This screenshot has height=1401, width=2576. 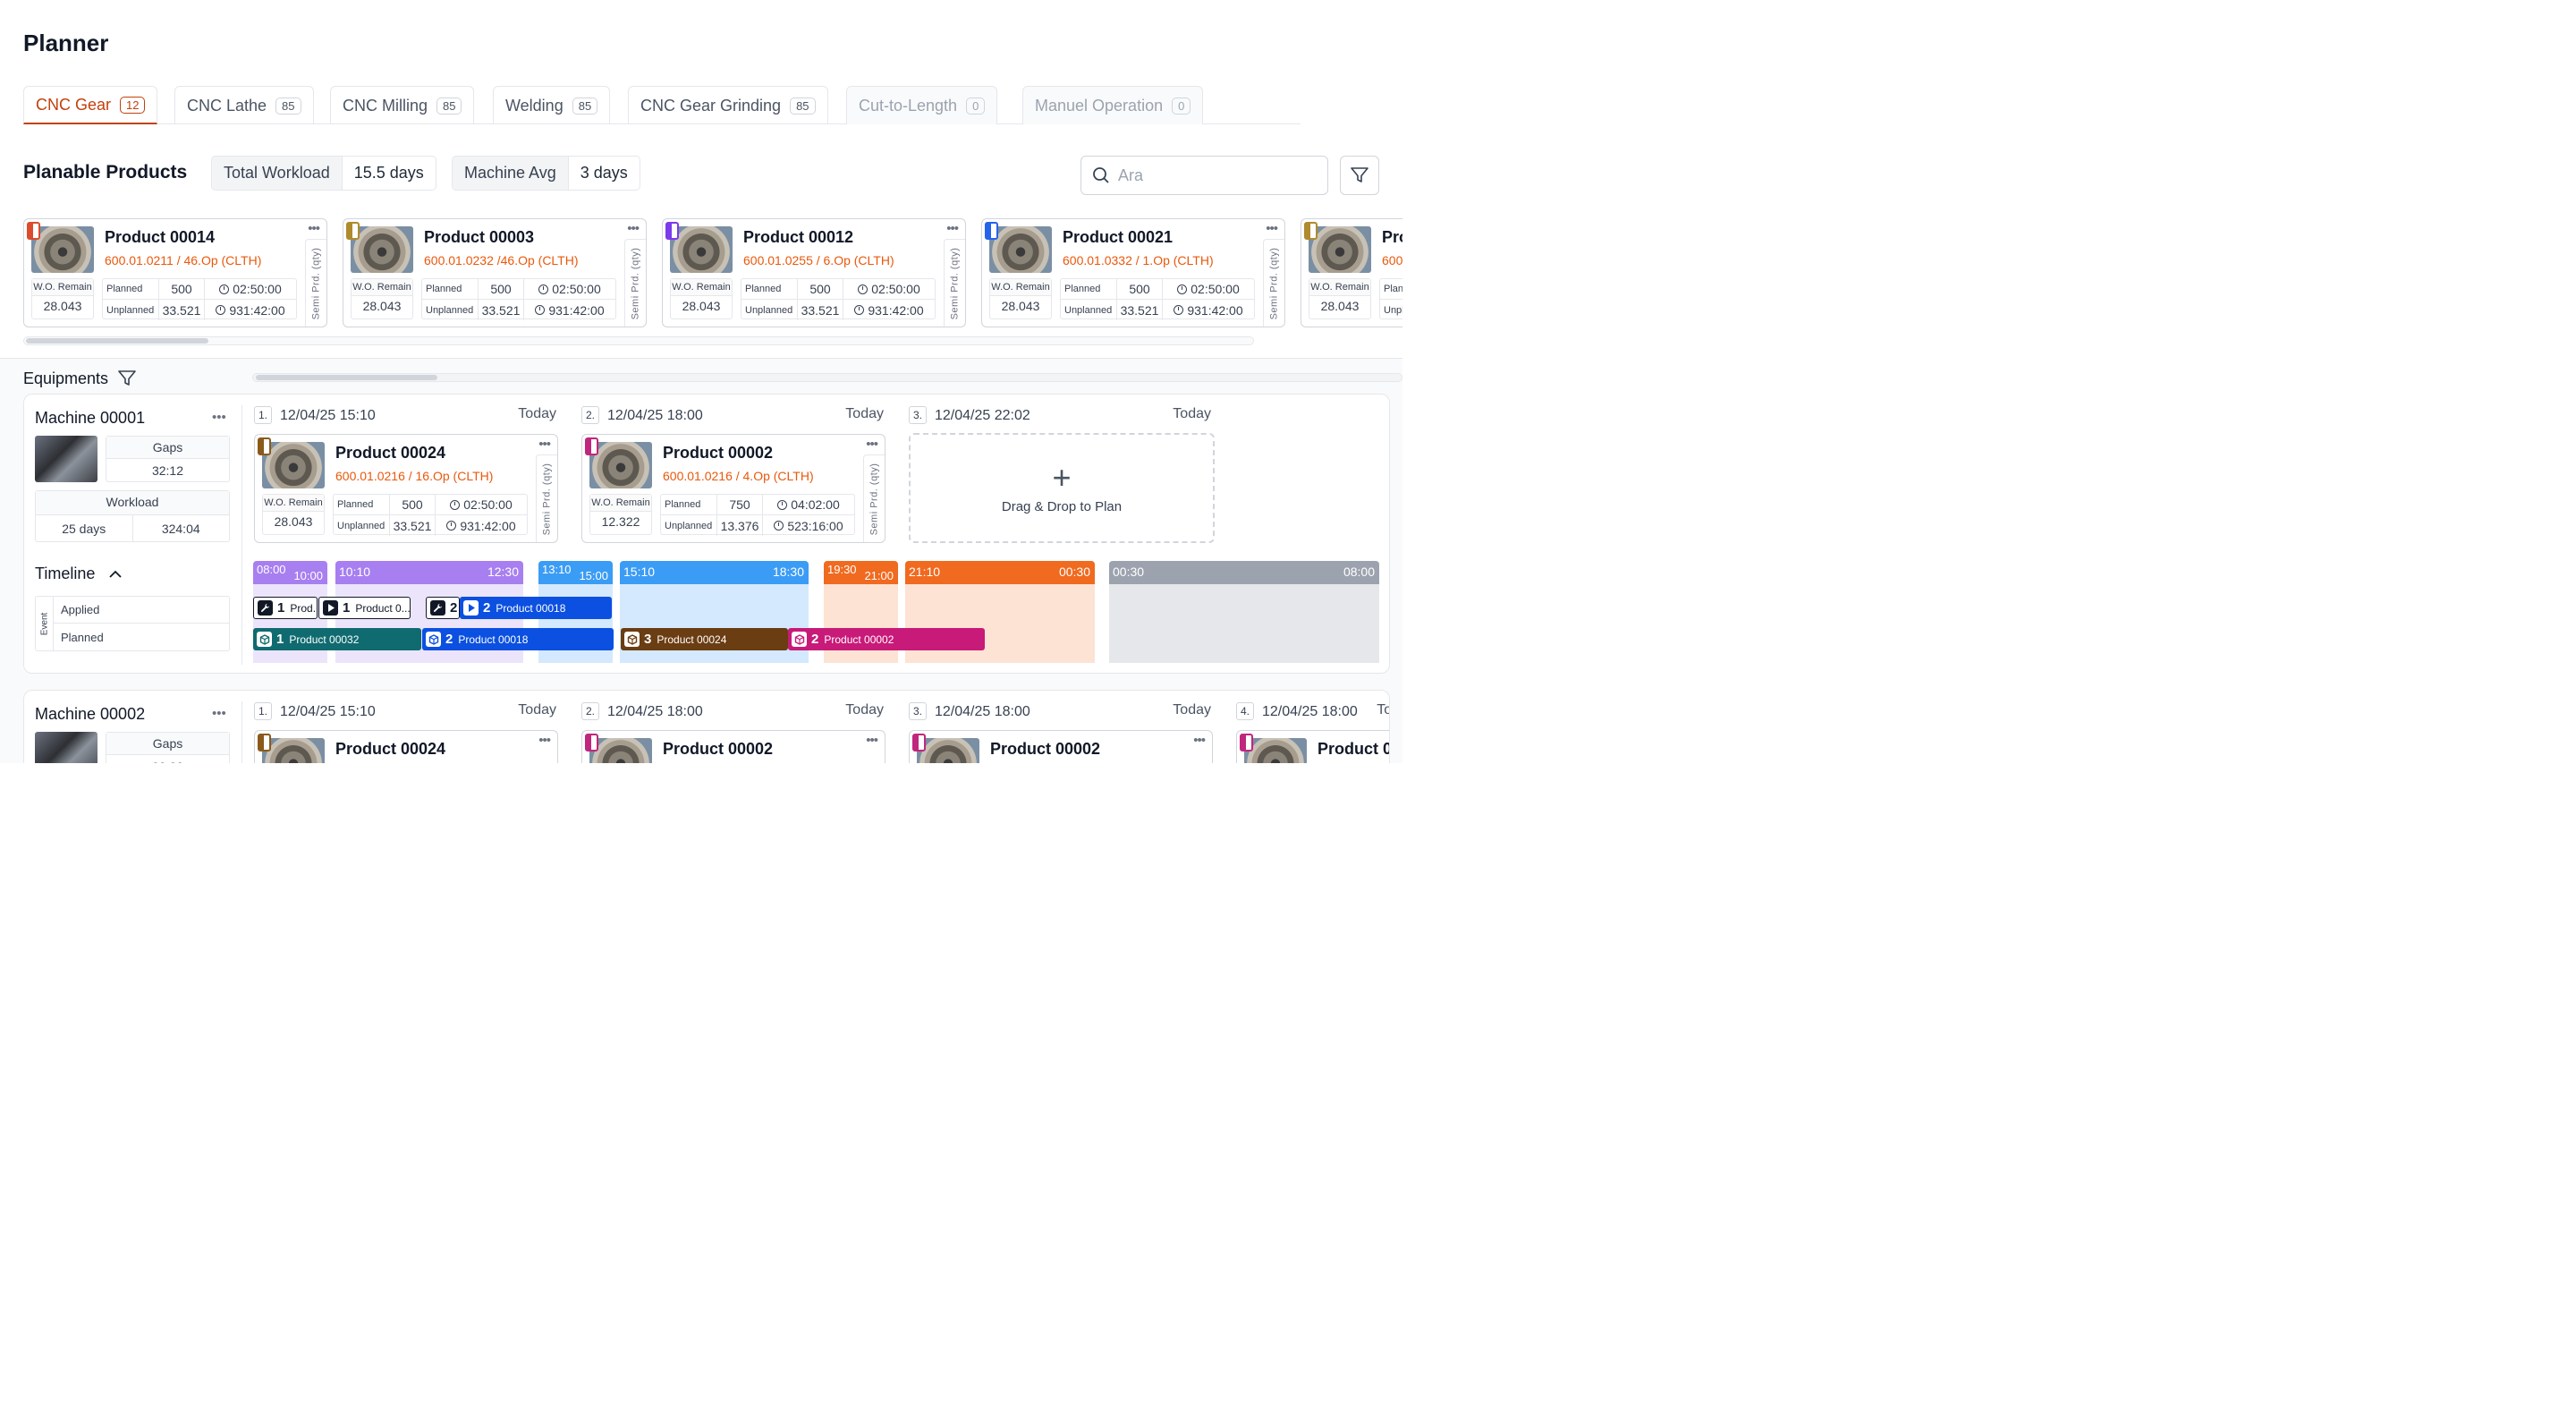 What do you see at coordinates (1244, 612) in the screenshot?
I see `timeline-shift: 00:30 08:00` at bounding box center [1244, 612].